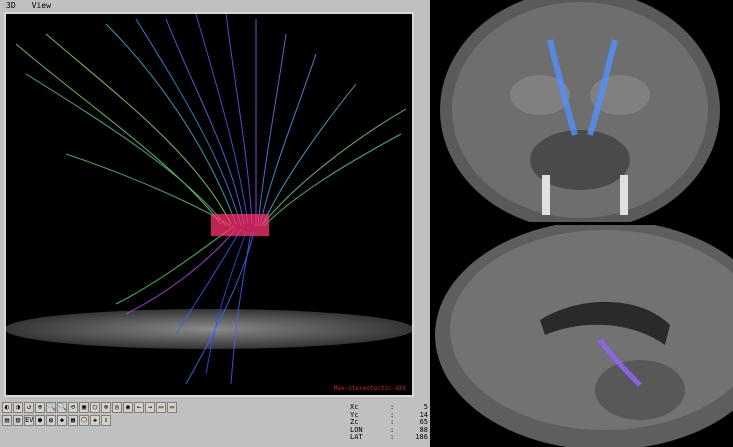 The height and width of the screenshot is (447, 733). What do you see at coordinates (240, 225) in the screenshot?
I see `fiber-crossing-highlight` at bounding box center [240, 225].